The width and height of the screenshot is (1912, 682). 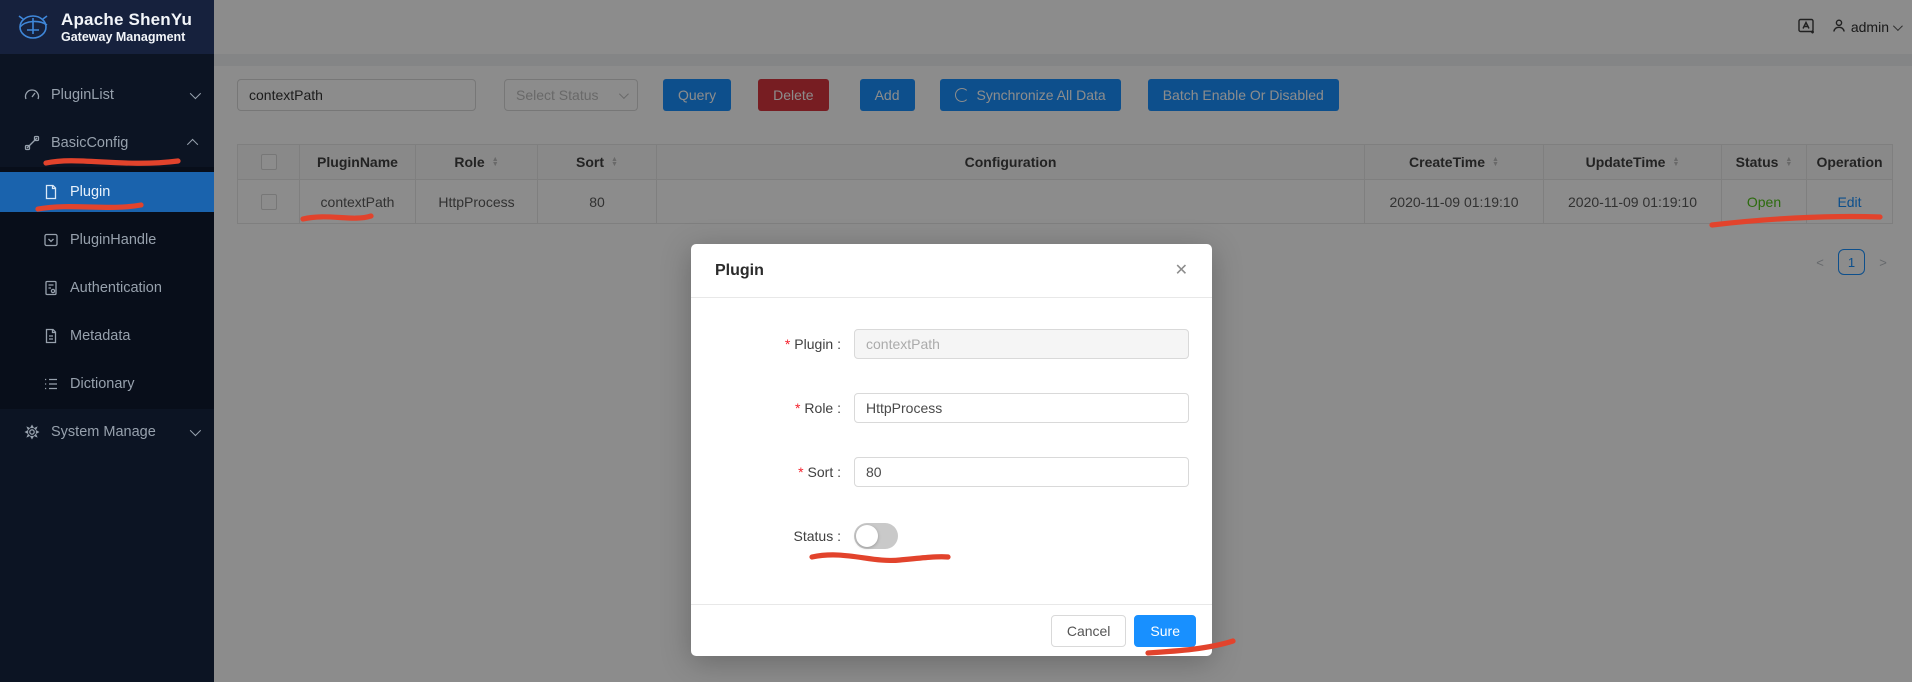 I want to click on status-field-label: Status :, so click(x=817, y=536).